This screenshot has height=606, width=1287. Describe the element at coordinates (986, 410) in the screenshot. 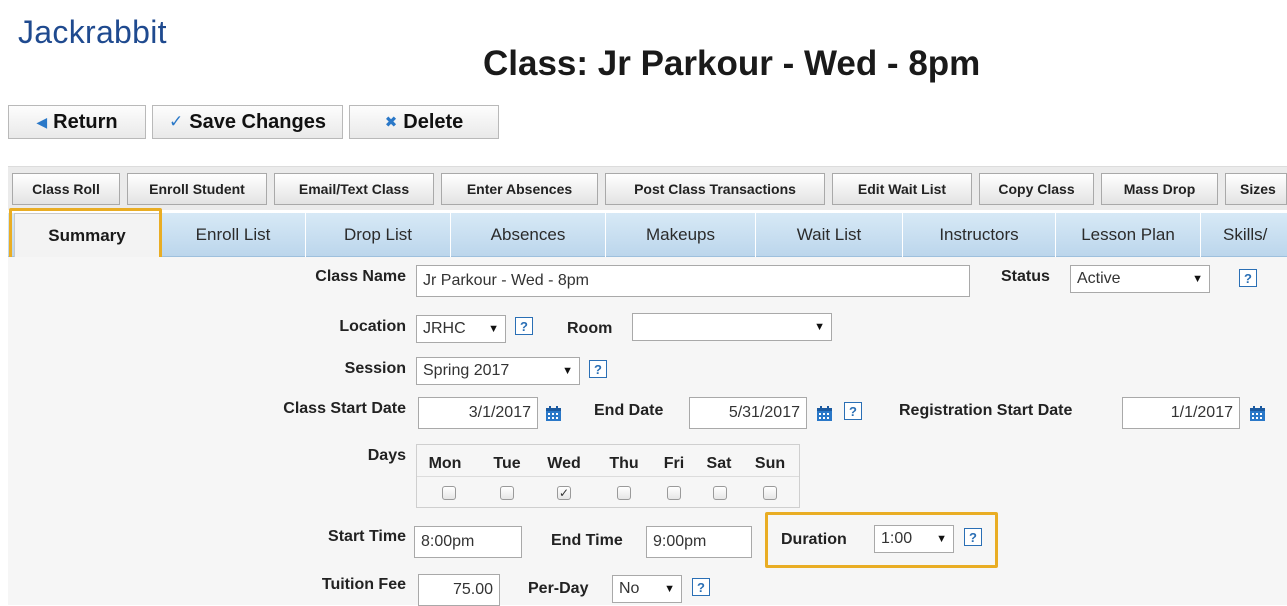

I see `registration-start-date-label: Registration Start Date` at that location.